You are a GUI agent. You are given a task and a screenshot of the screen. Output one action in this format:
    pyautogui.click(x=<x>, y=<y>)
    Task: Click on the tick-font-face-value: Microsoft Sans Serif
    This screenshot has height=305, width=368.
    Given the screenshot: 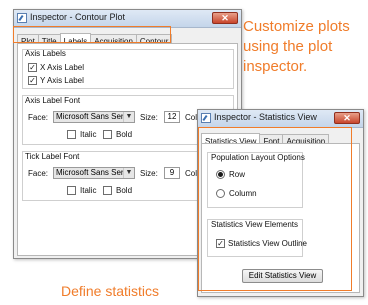 What is the action you would take?
    pyautogui.click(x=92, y=172)
    